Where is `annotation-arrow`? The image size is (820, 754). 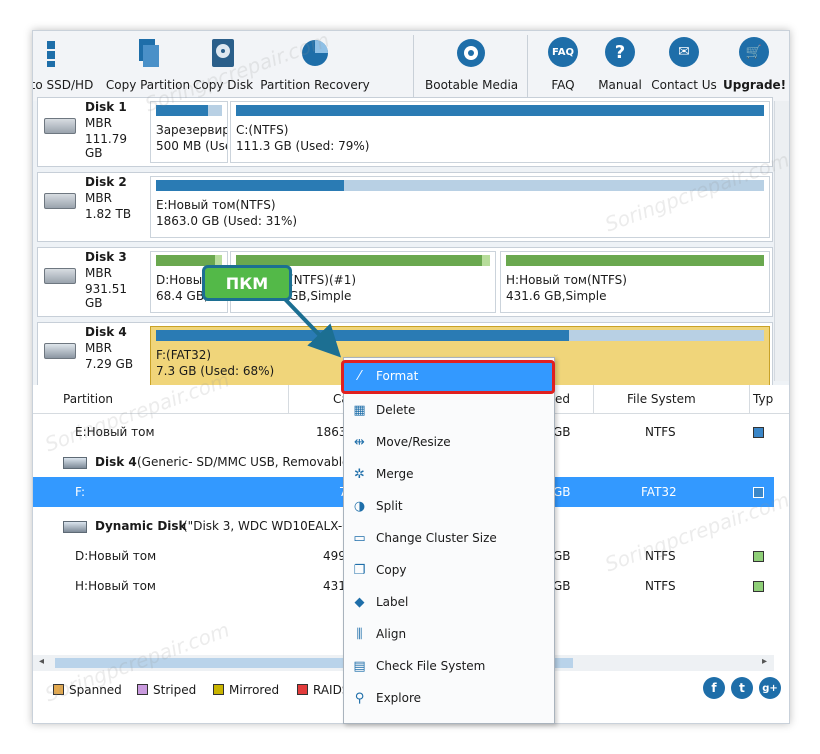 annotation-arrow is located at coordinates (311, 326).